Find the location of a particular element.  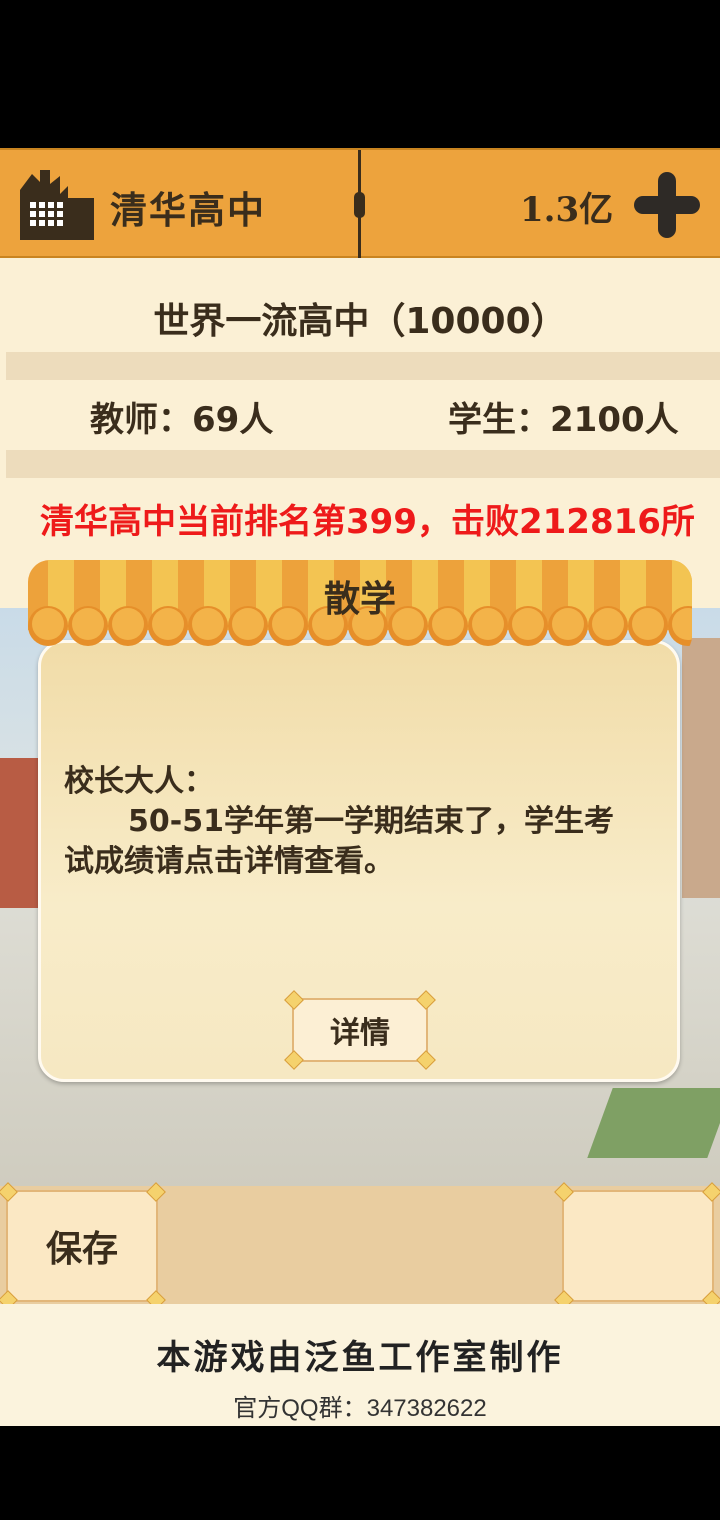

studio-credit: 本游戏由泛鱼工作室制作 is located at coordinates (360, 1358).